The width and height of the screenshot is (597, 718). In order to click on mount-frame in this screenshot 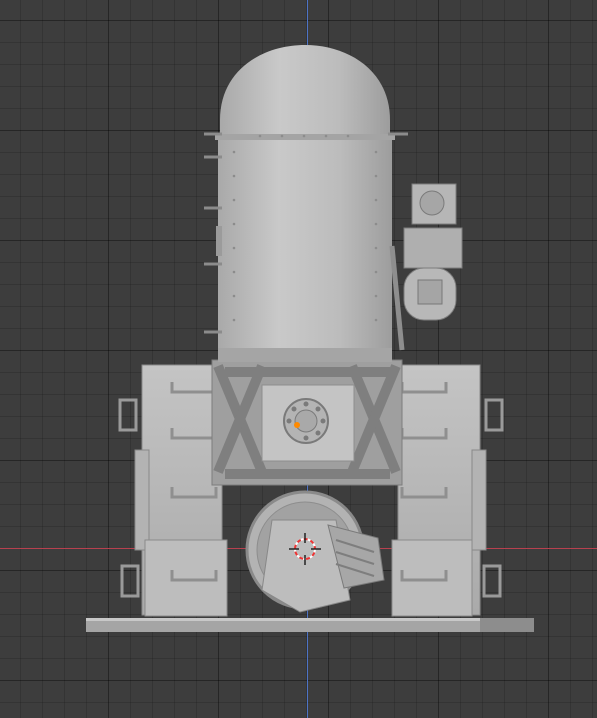, I will do `click(307, 422)`.